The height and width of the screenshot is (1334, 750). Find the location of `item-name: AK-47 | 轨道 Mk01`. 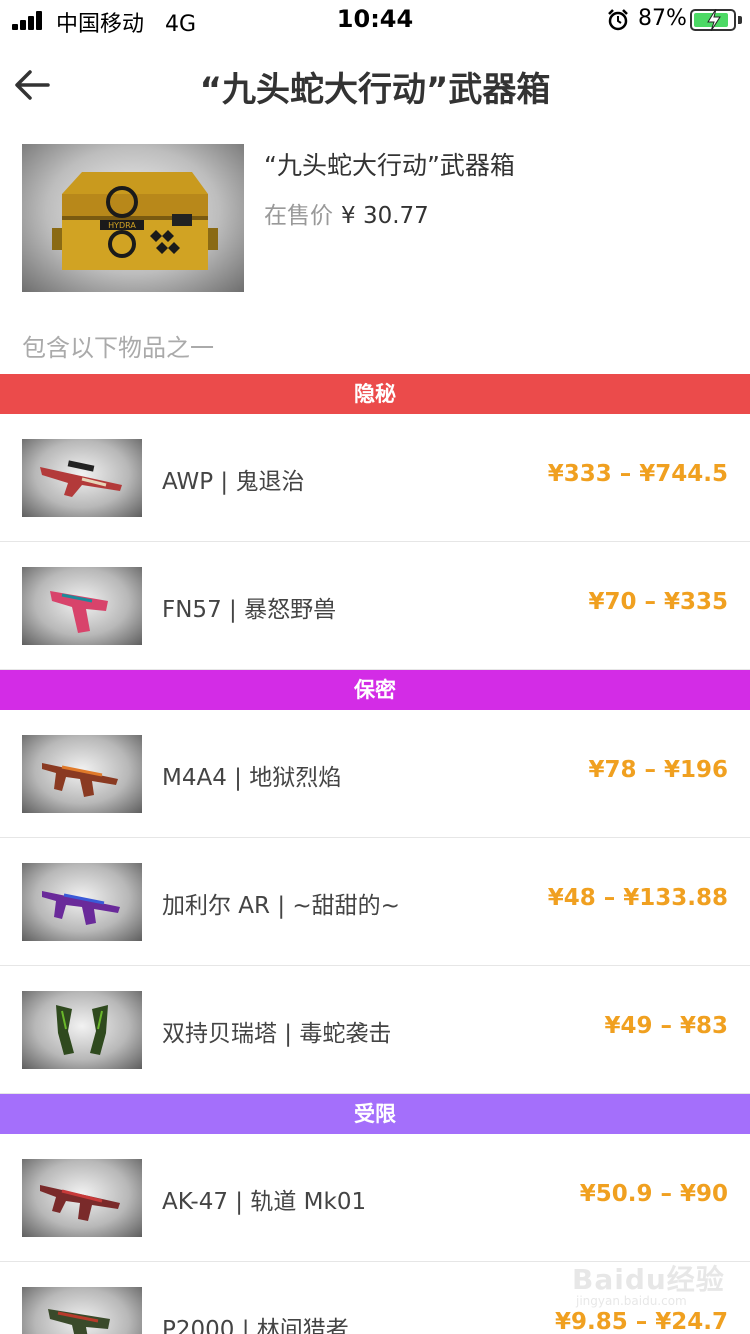

item-name: AK-47 | 轨道 Mk01 is located at coordinates (264, 1202).